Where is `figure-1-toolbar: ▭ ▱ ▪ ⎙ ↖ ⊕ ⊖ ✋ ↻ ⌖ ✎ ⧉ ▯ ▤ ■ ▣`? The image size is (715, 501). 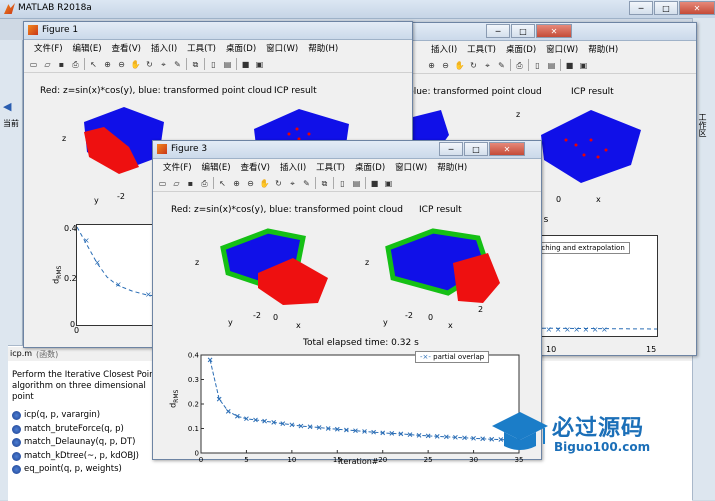
figure-1-toolbar: ▭ ▱ ▪ ⎙ ↖ ⊕ ⊖ ✋ ↻ ⌖ ✎ ⧉ ▯ ▤ ■ ▣ is located at coordinates (218, 64).